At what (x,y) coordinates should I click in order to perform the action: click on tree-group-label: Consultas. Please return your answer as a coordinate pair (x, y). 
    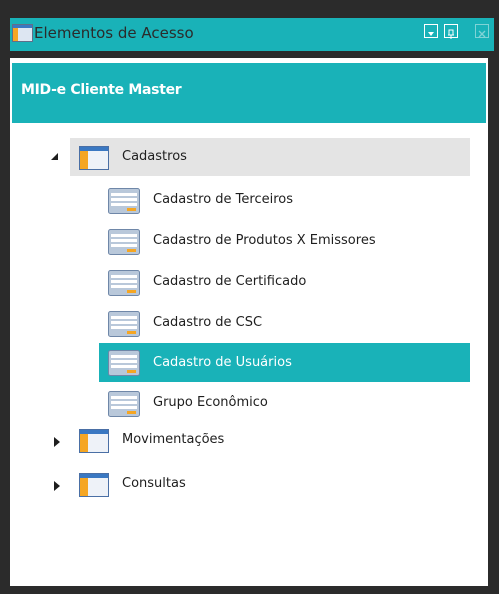
    Looking at the image, I should click on (154, 483).